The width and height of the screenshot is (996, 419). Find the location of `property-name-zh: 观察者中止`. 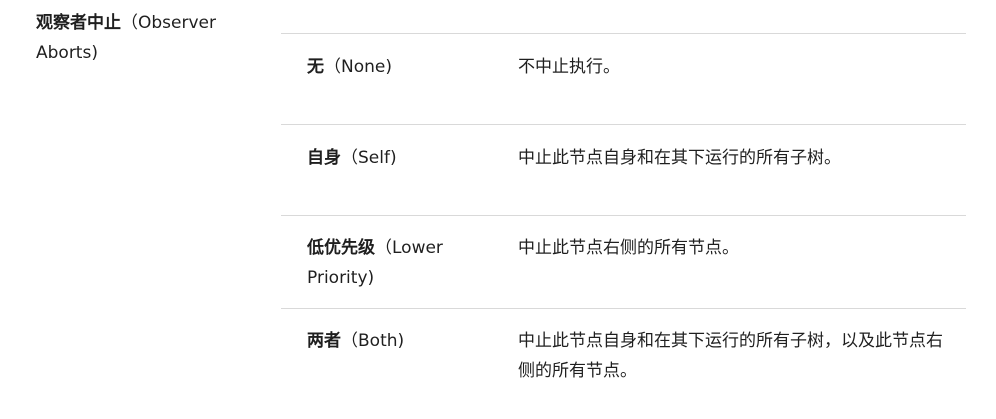

property-name-zh: 观察者中止 is located at coordinates (78, 23).